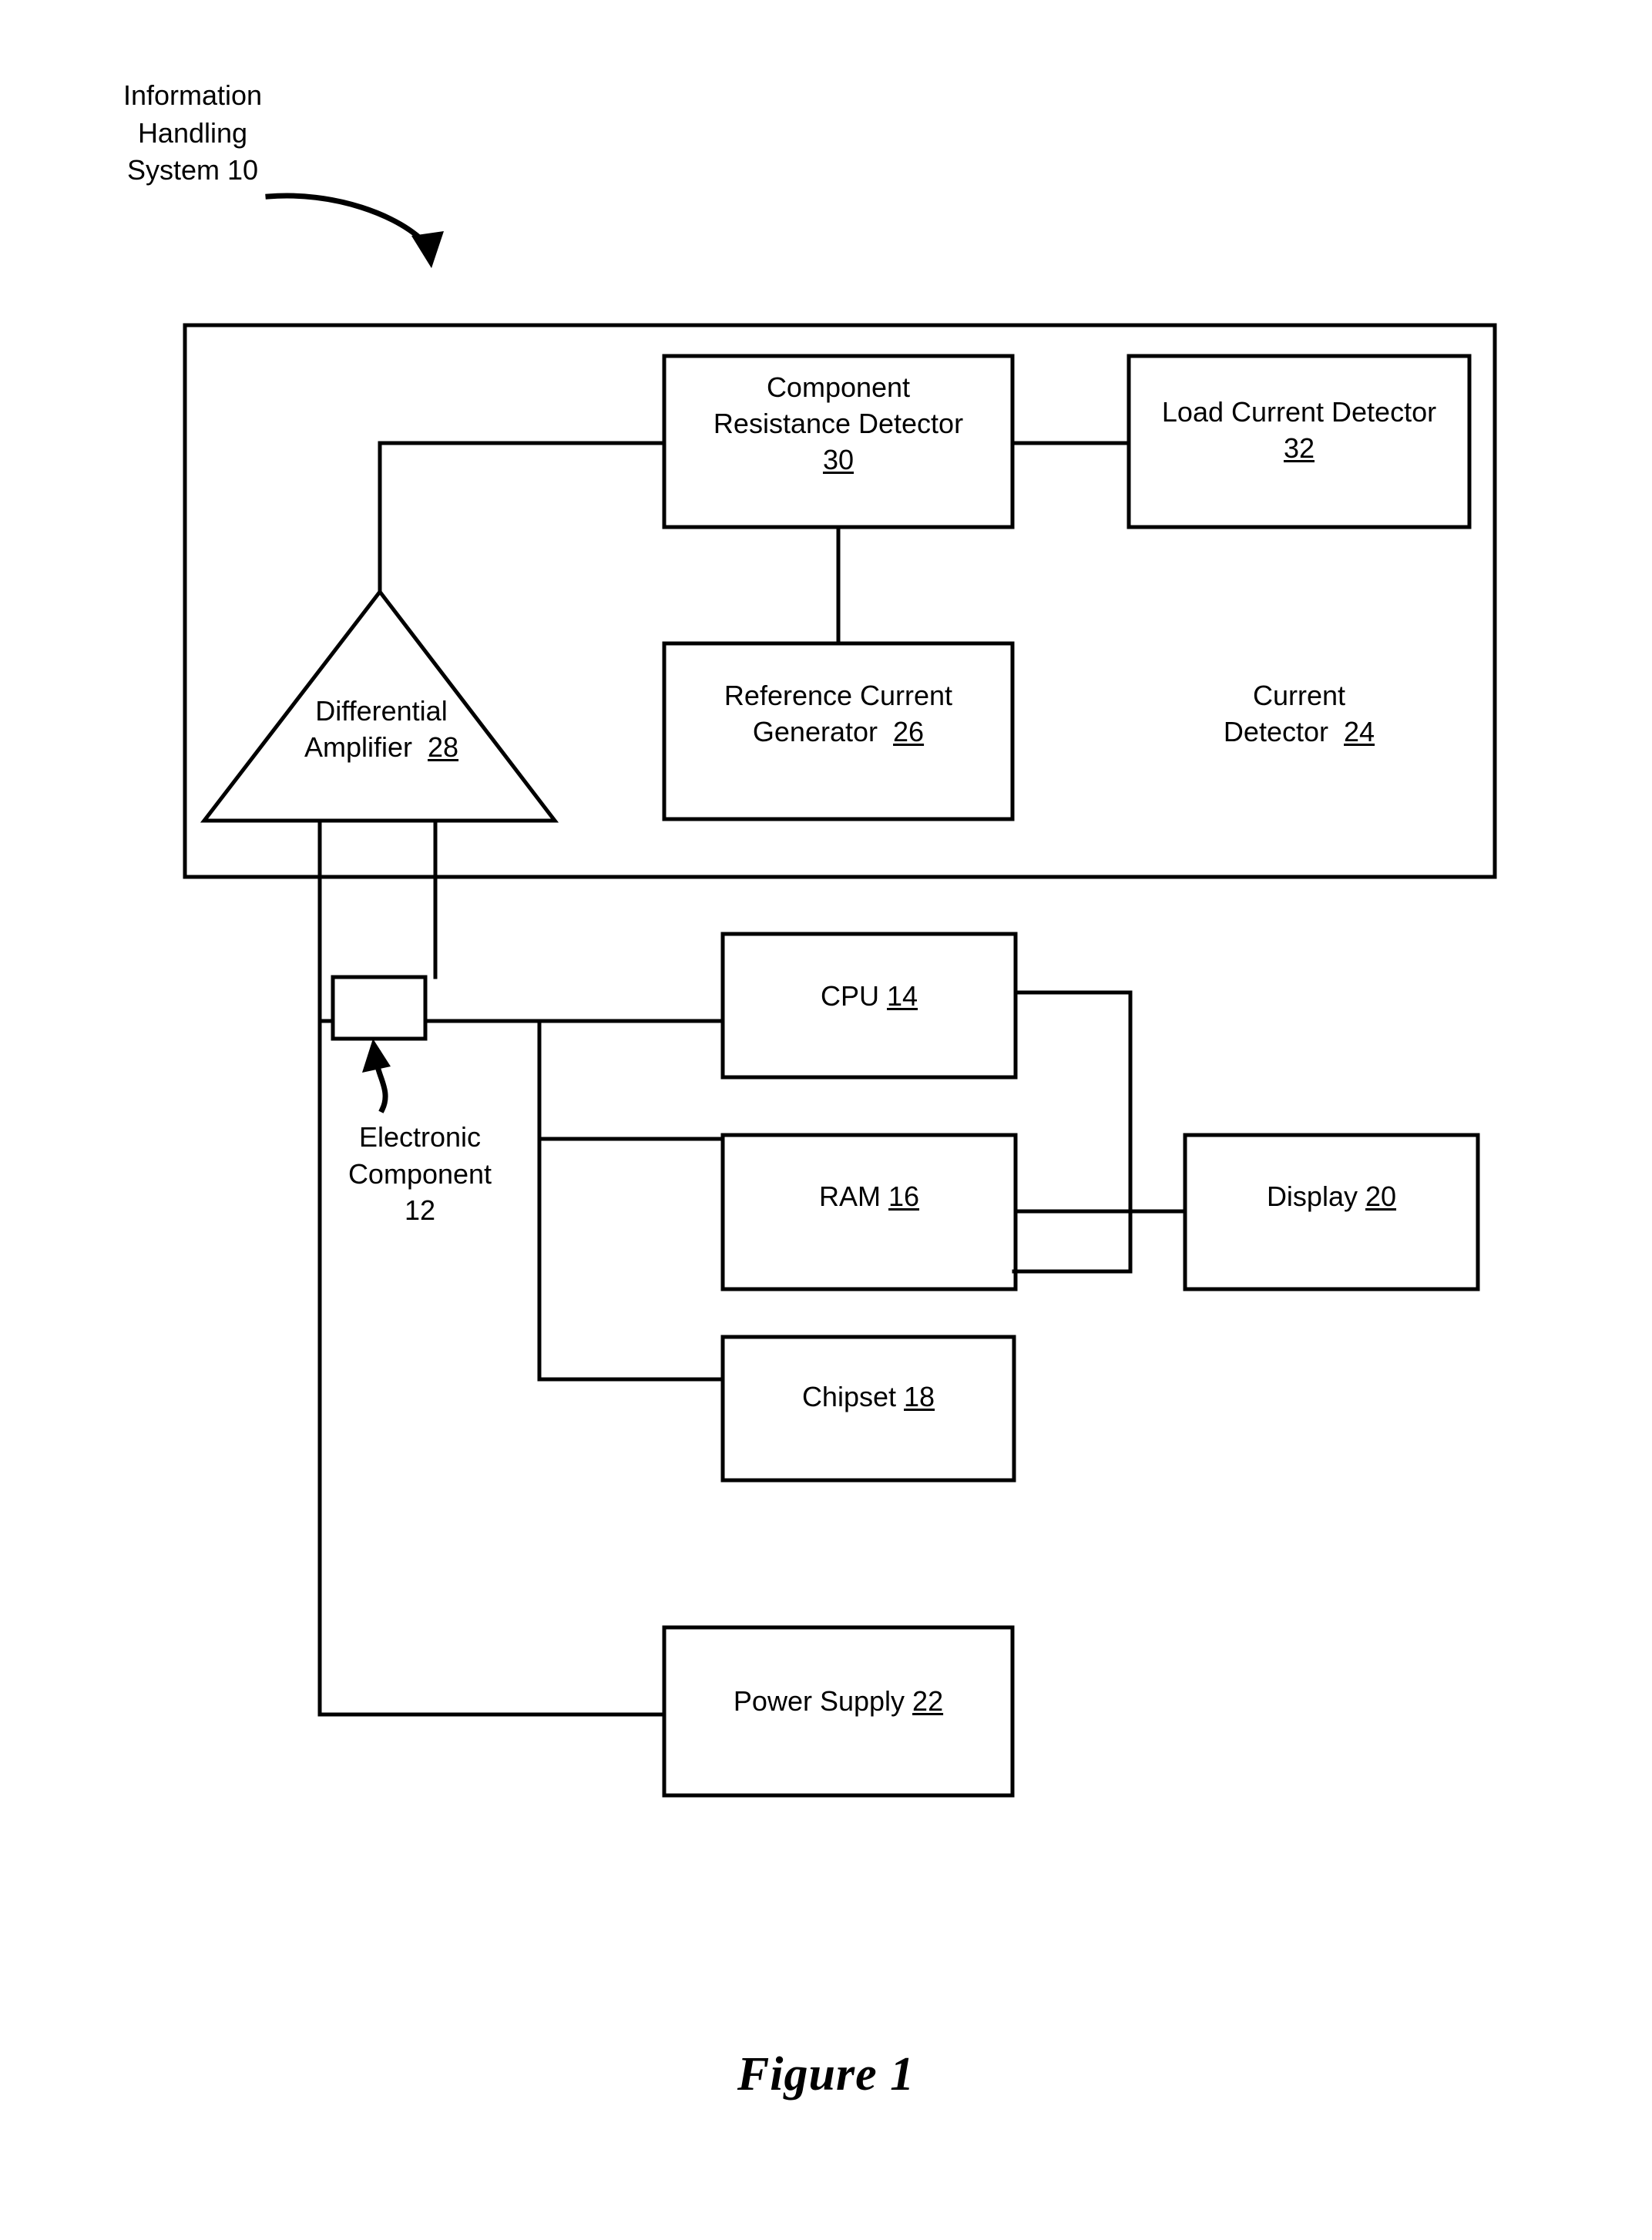  What do you see at coordinates (420, 1211) in the screenshot?
I see `ec-ref: 12` at bounding box center [420, 1211].